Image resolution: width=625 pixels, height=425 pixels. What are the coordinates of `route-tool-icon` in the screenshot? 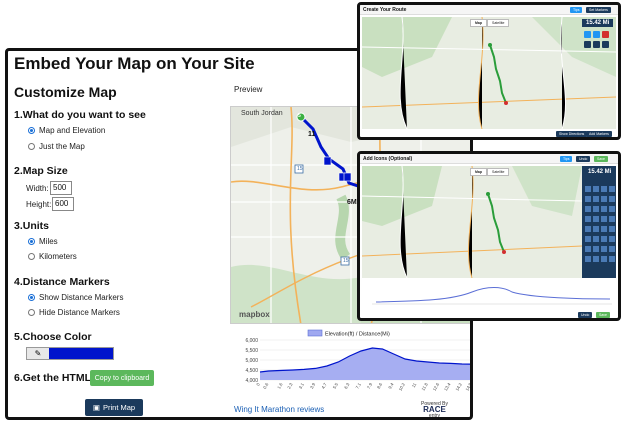 It's located at (605, 44).